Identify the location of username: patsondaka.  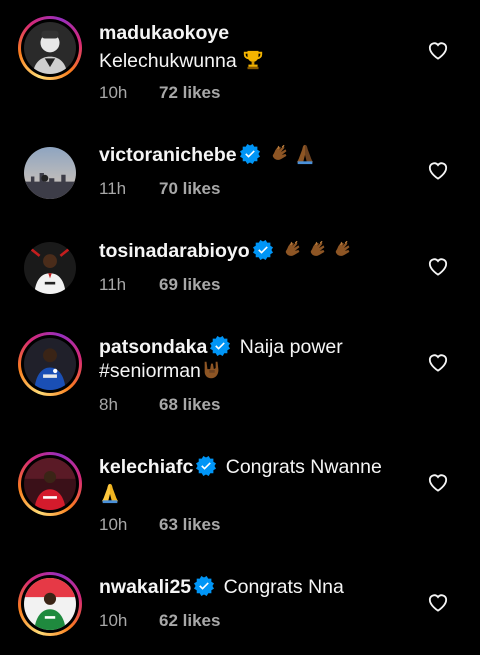
(153, 347).